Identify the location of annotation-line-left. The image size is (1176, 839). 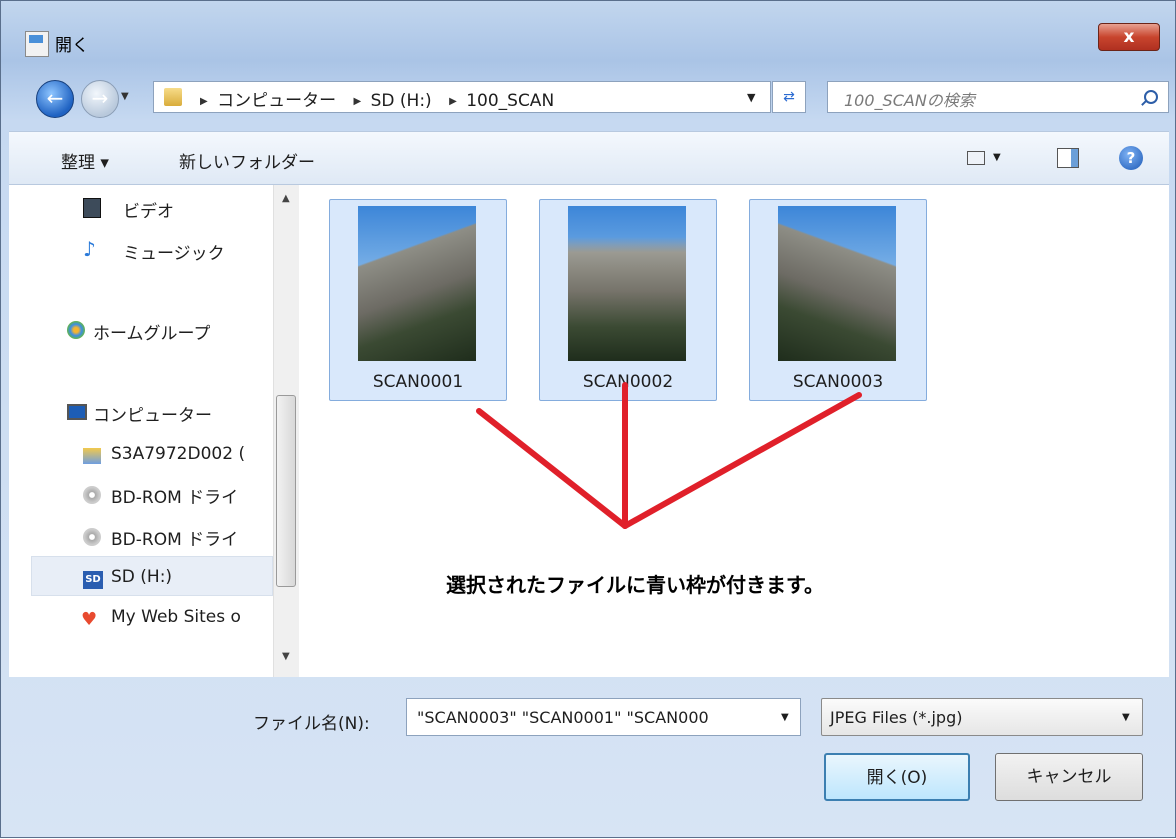
(552, 468).